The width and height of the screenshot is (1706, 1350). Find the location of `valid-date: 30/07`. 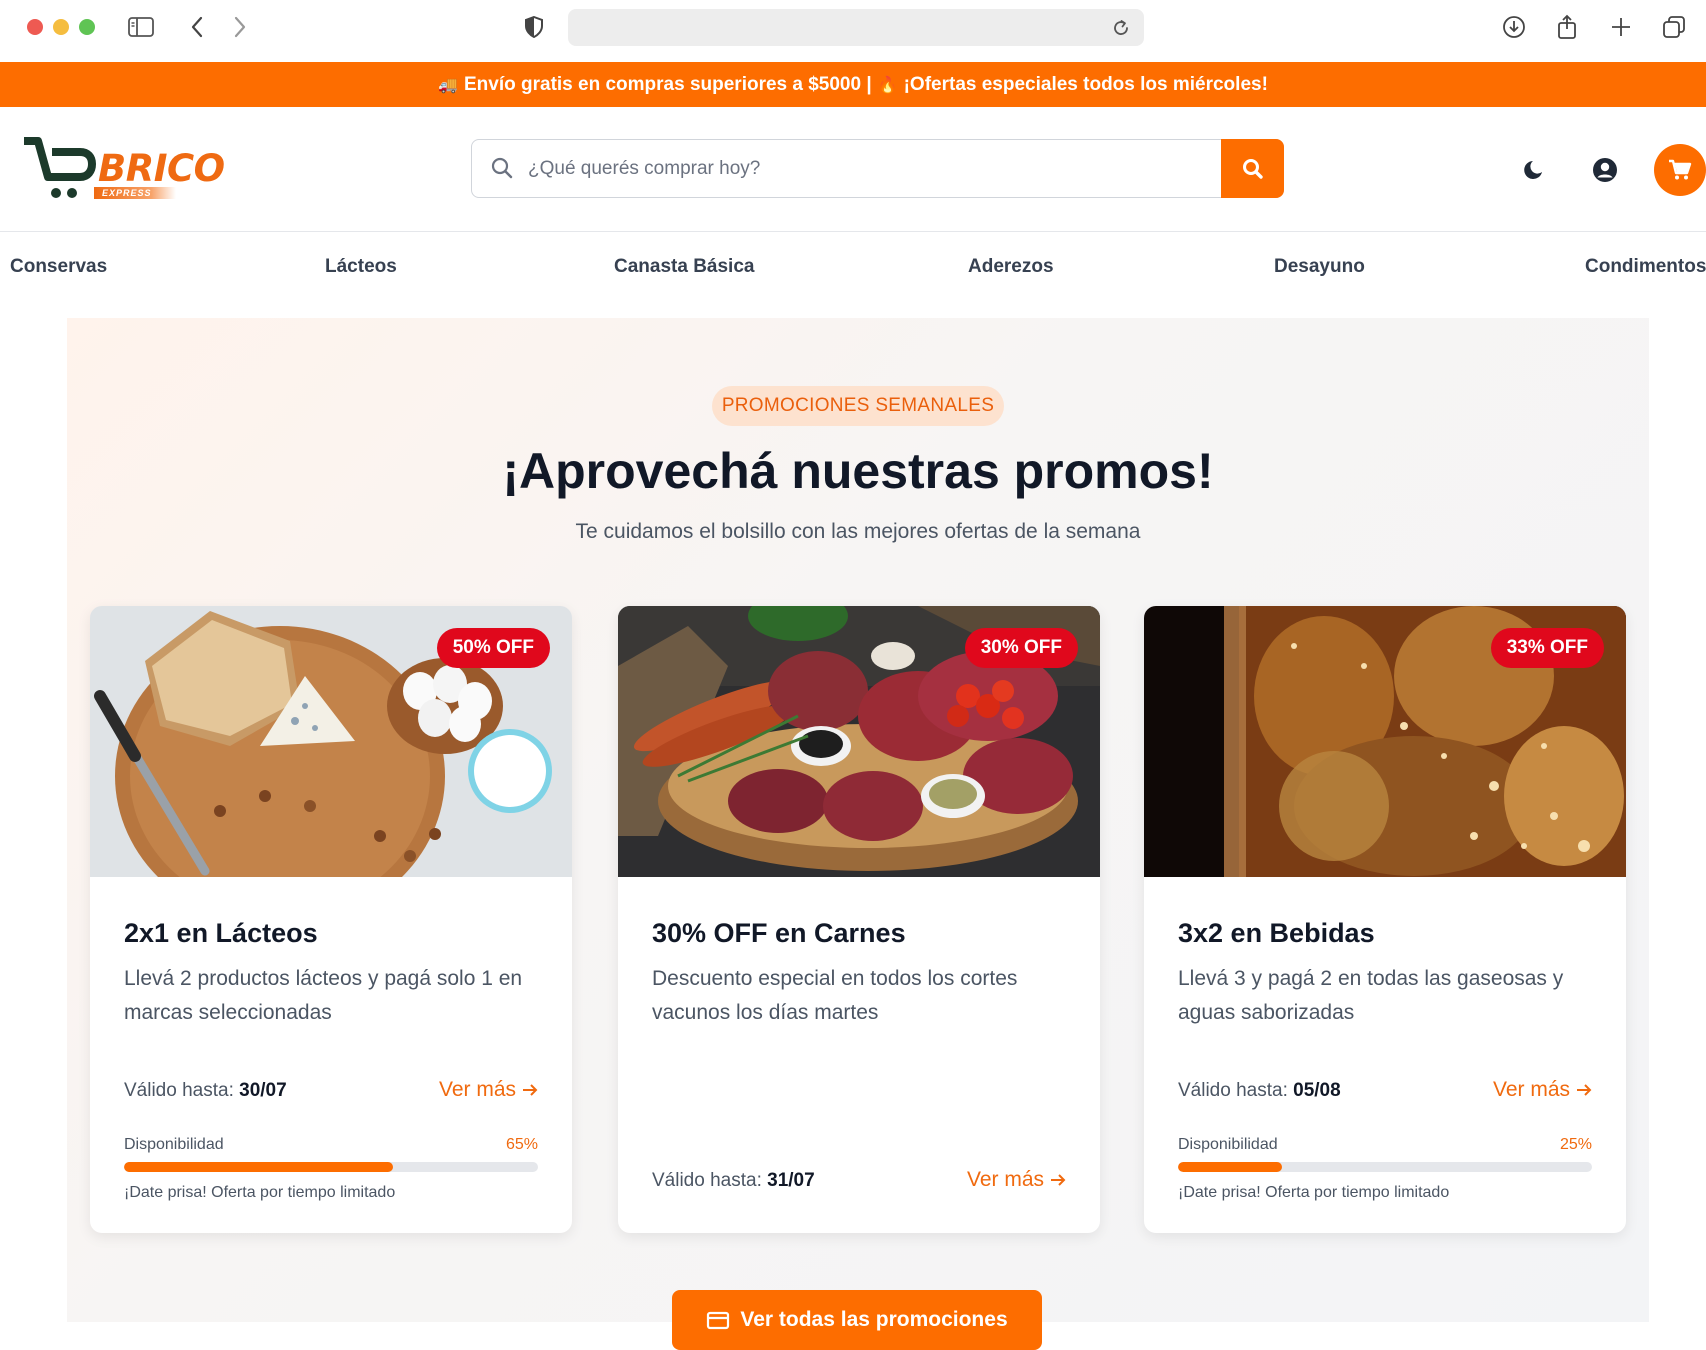

valid-date: 30/07 is located at coordinates (263, 1090).